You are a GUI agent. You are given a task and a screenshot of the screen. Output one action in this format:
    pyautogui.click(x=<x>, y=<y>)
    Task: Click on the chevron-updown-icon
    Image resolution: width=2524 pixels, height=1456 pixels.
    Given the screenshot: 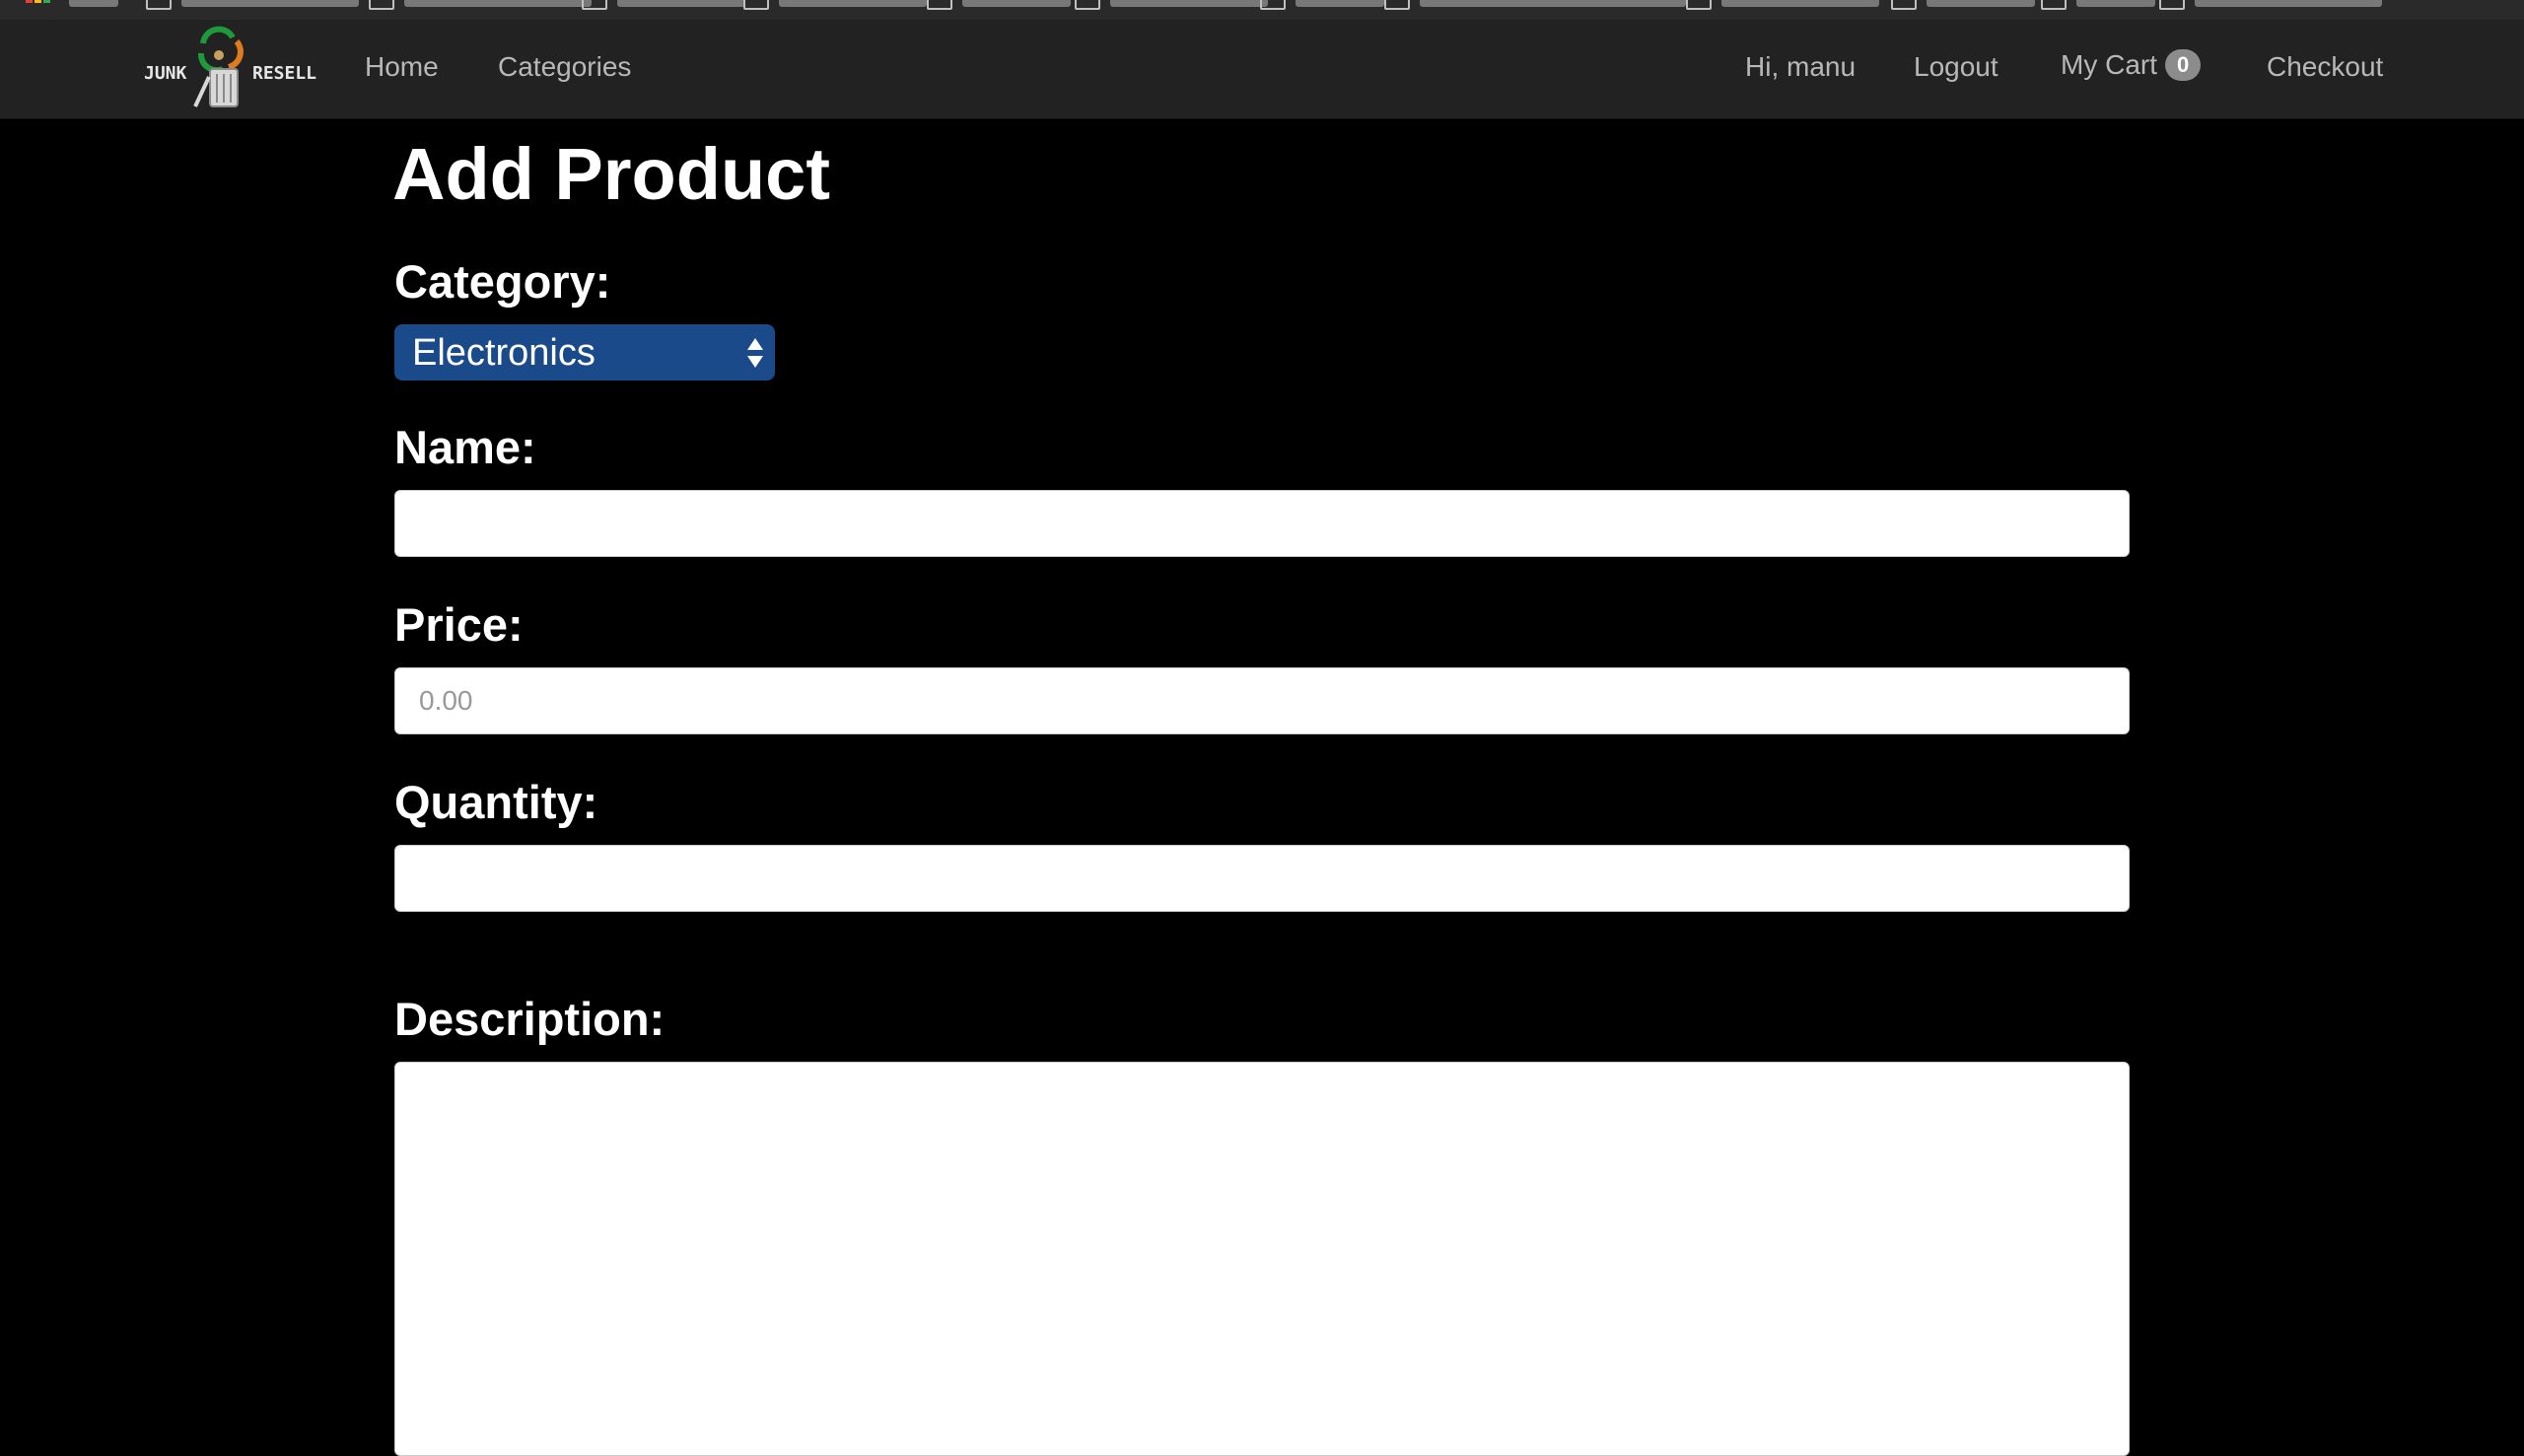 What is the action you would take?
    pyautogui.click(x=755, y=353)
    